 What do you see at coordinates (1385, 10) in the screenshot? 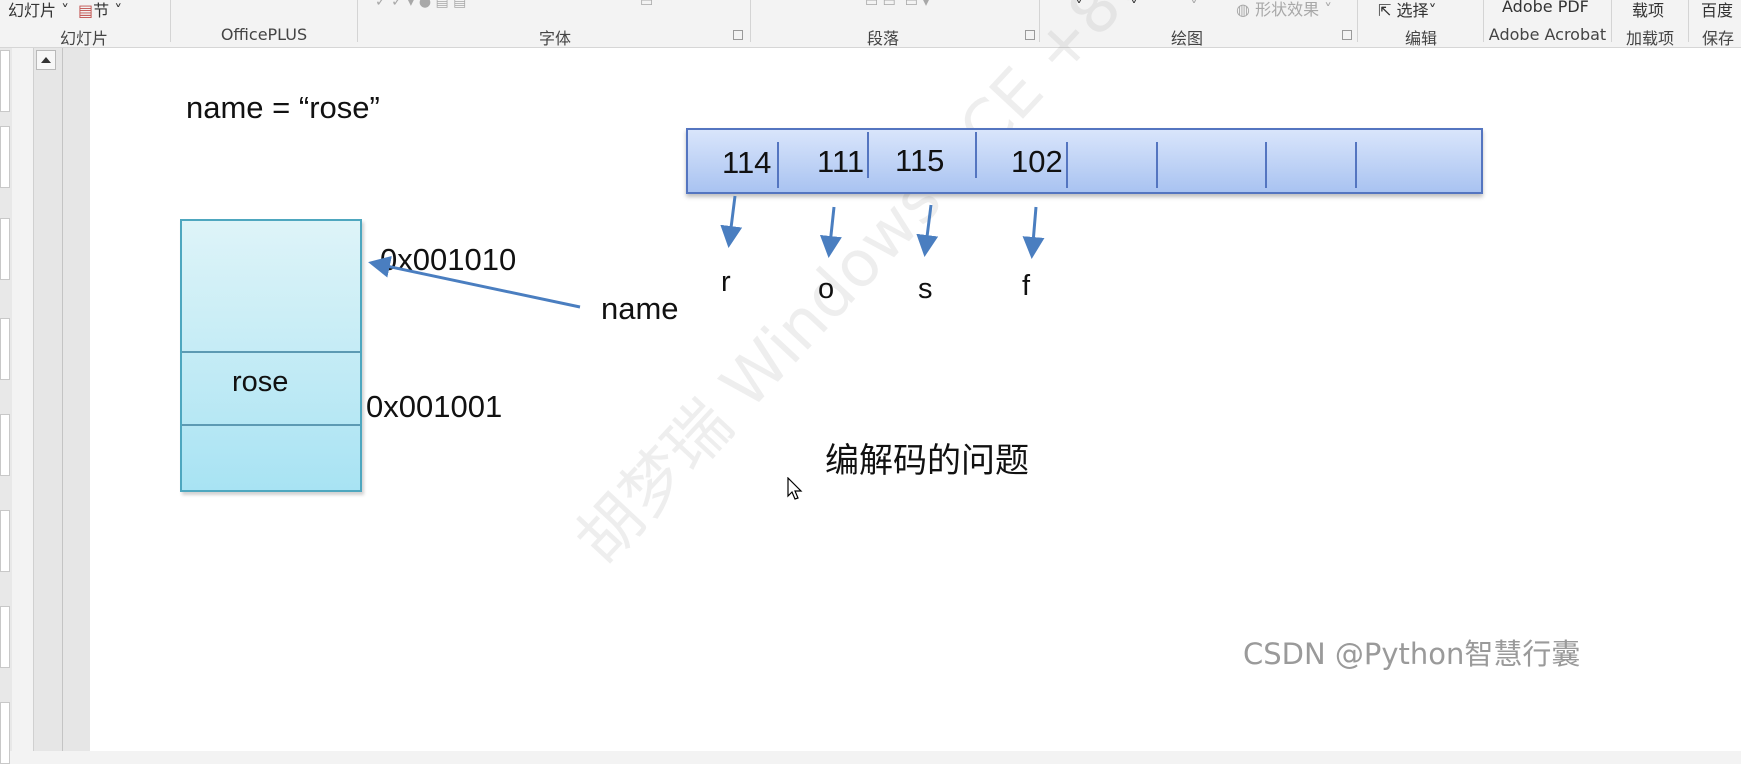
I see `cursor-icon: ⇱` at bounding box center [1385, 10].